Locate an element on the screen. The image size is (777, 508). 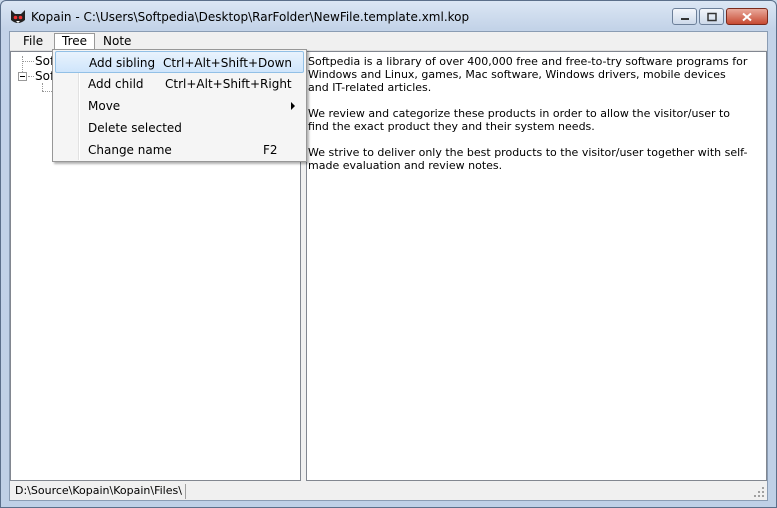
menu-item-add-child: Add child Ctrl+Alt+Shift+Right is located at coordinates (179, 84).